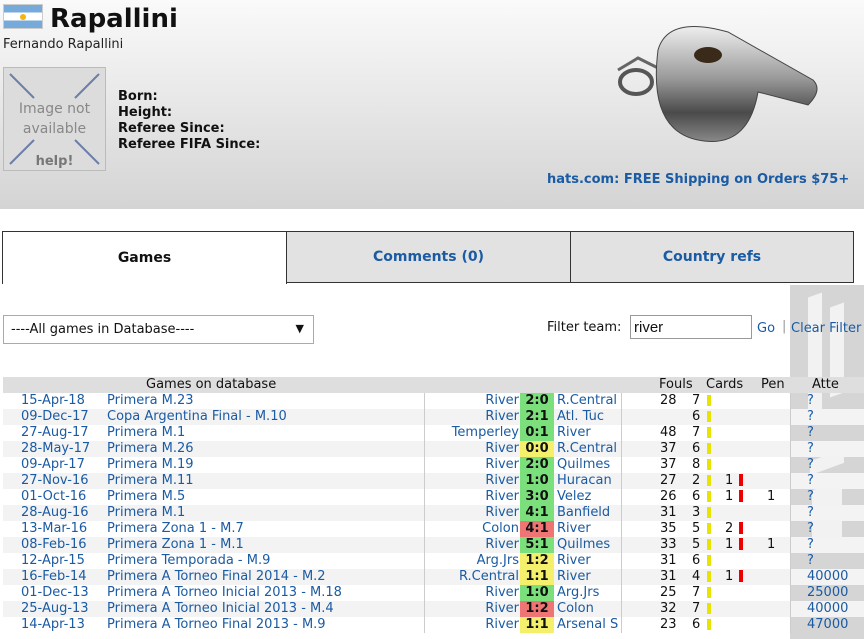 This screenshot has height=639, width=864. I want to click on match-date: 08-Feb-16, so click(53, 545).